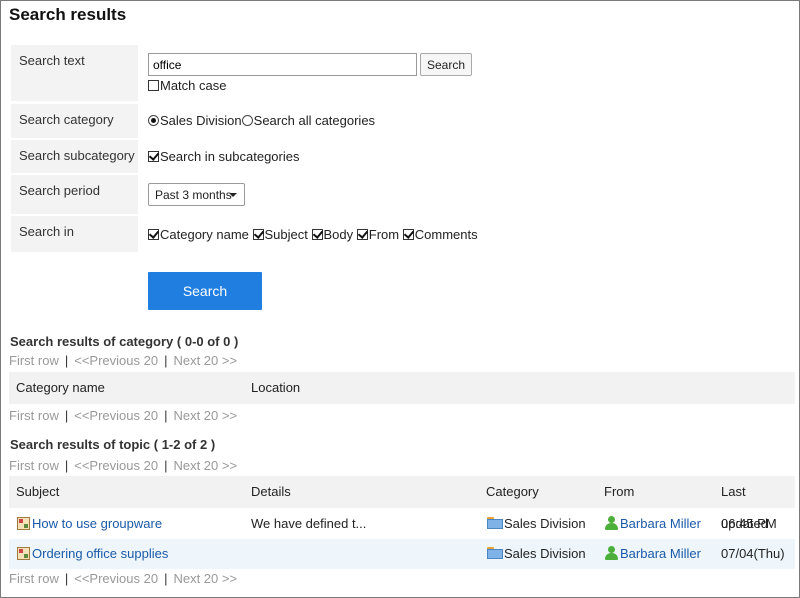 The height and width of the screenshot is (598, 800). Describe the element at coordinates (153, 85) in the screenshot. I see `match-case-checkbox` at that location.